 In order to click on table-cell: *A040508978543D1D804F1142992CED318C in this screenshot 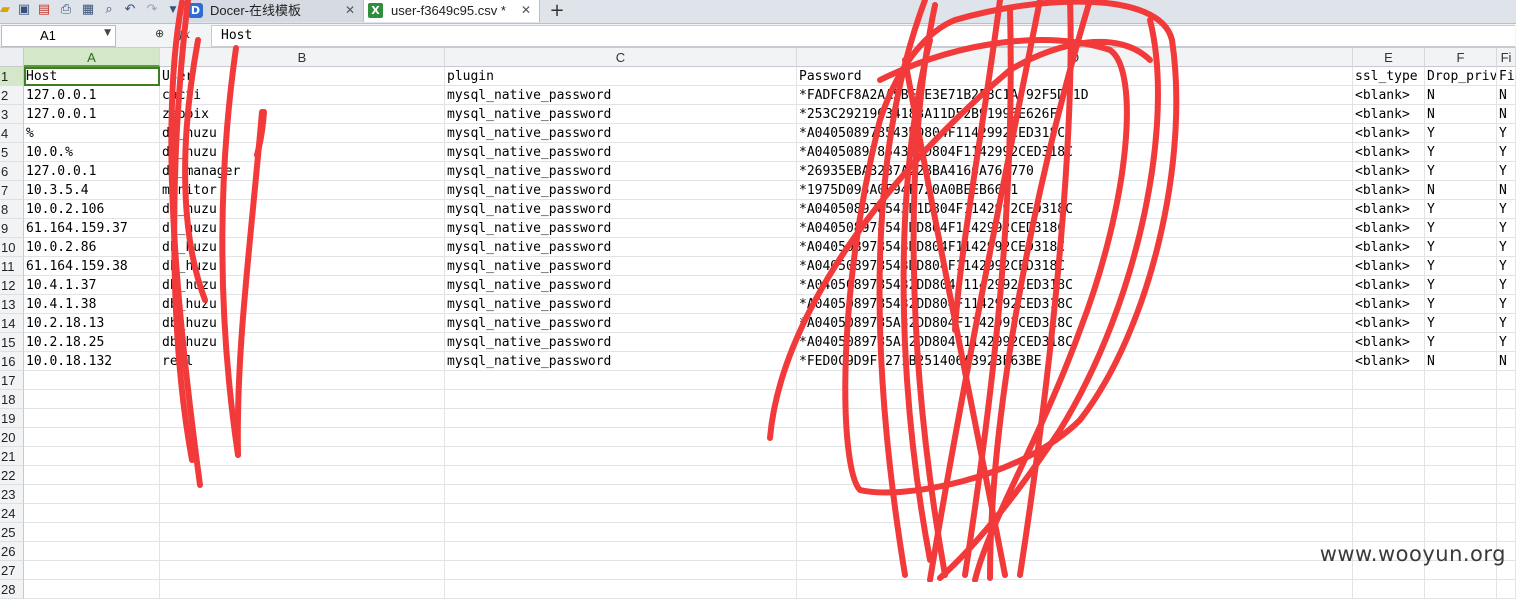, I will do `click(1075, 209)`.